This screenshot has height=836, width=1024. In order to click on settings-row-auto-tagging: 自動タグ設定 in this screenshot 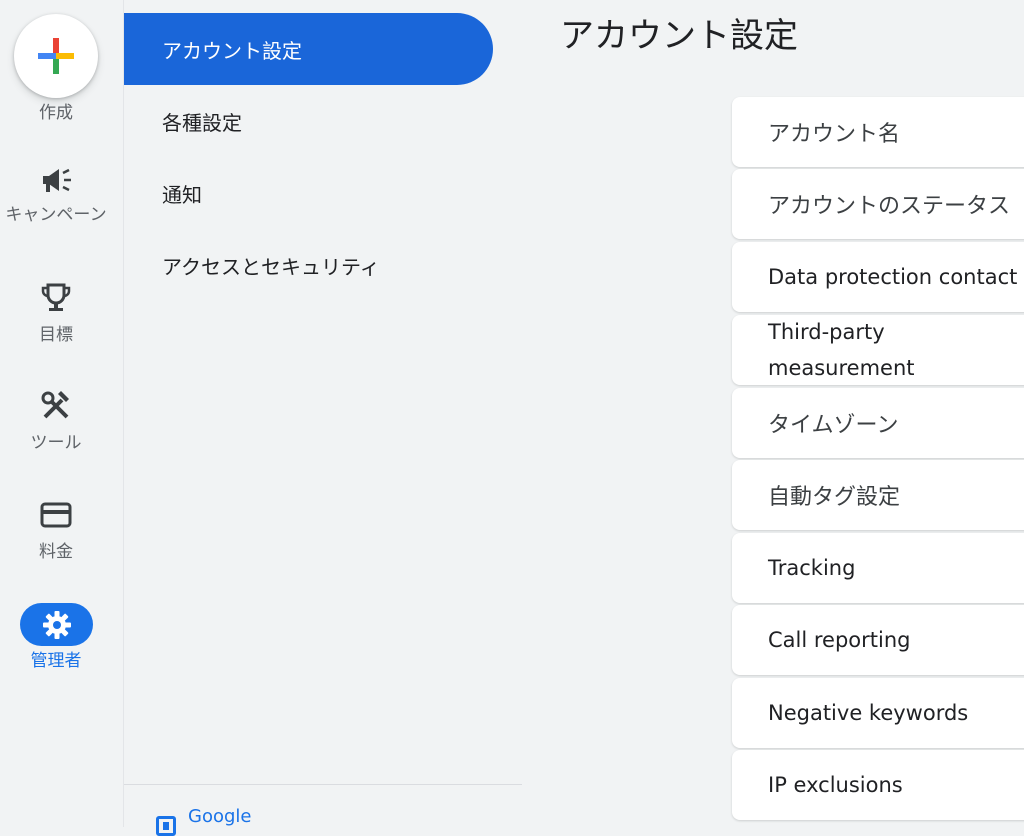, I will do `click(878, 495)`.